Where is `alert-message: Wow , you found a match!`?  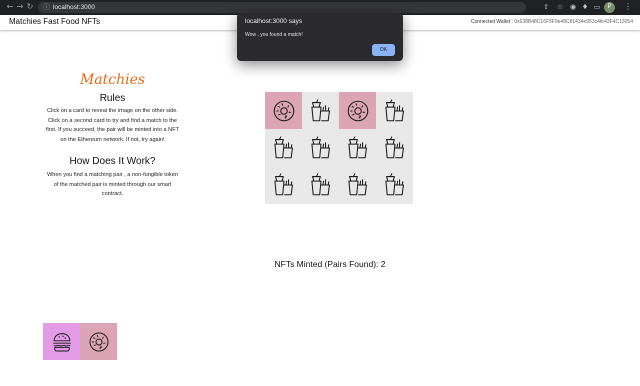 alert-message: Wow , you found a match! is located at coordinates (274, 35).